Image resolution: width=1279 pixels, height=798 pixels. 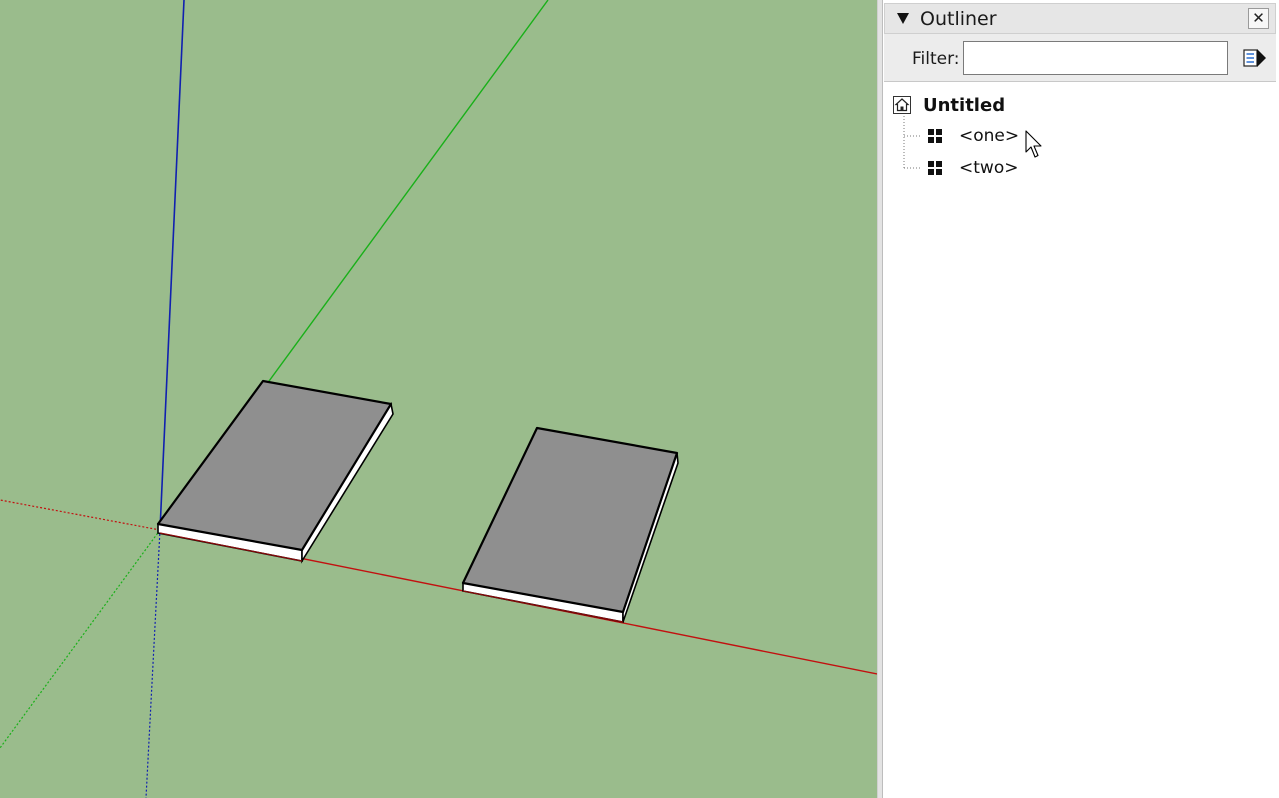 I want to click on details-arrow-icon, so click(x=1254, y=58).